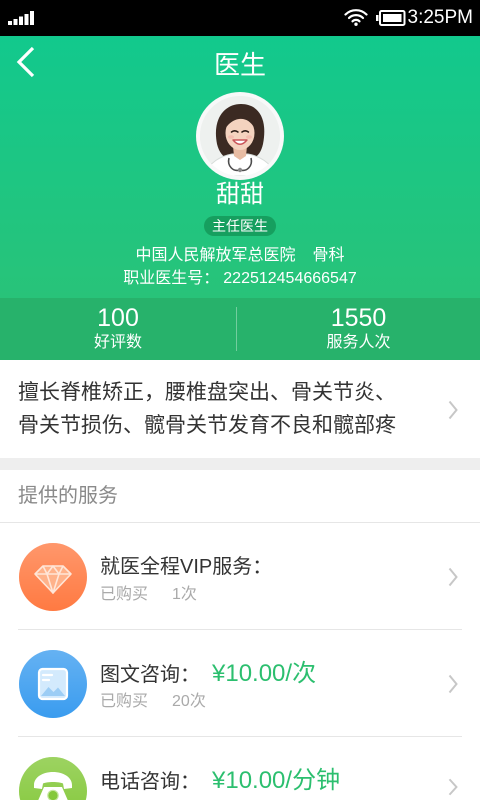  What do you see at coordinates (118, 318) in the screenshot?
I see `stat-value: 100` at bounding box center [118, 318].